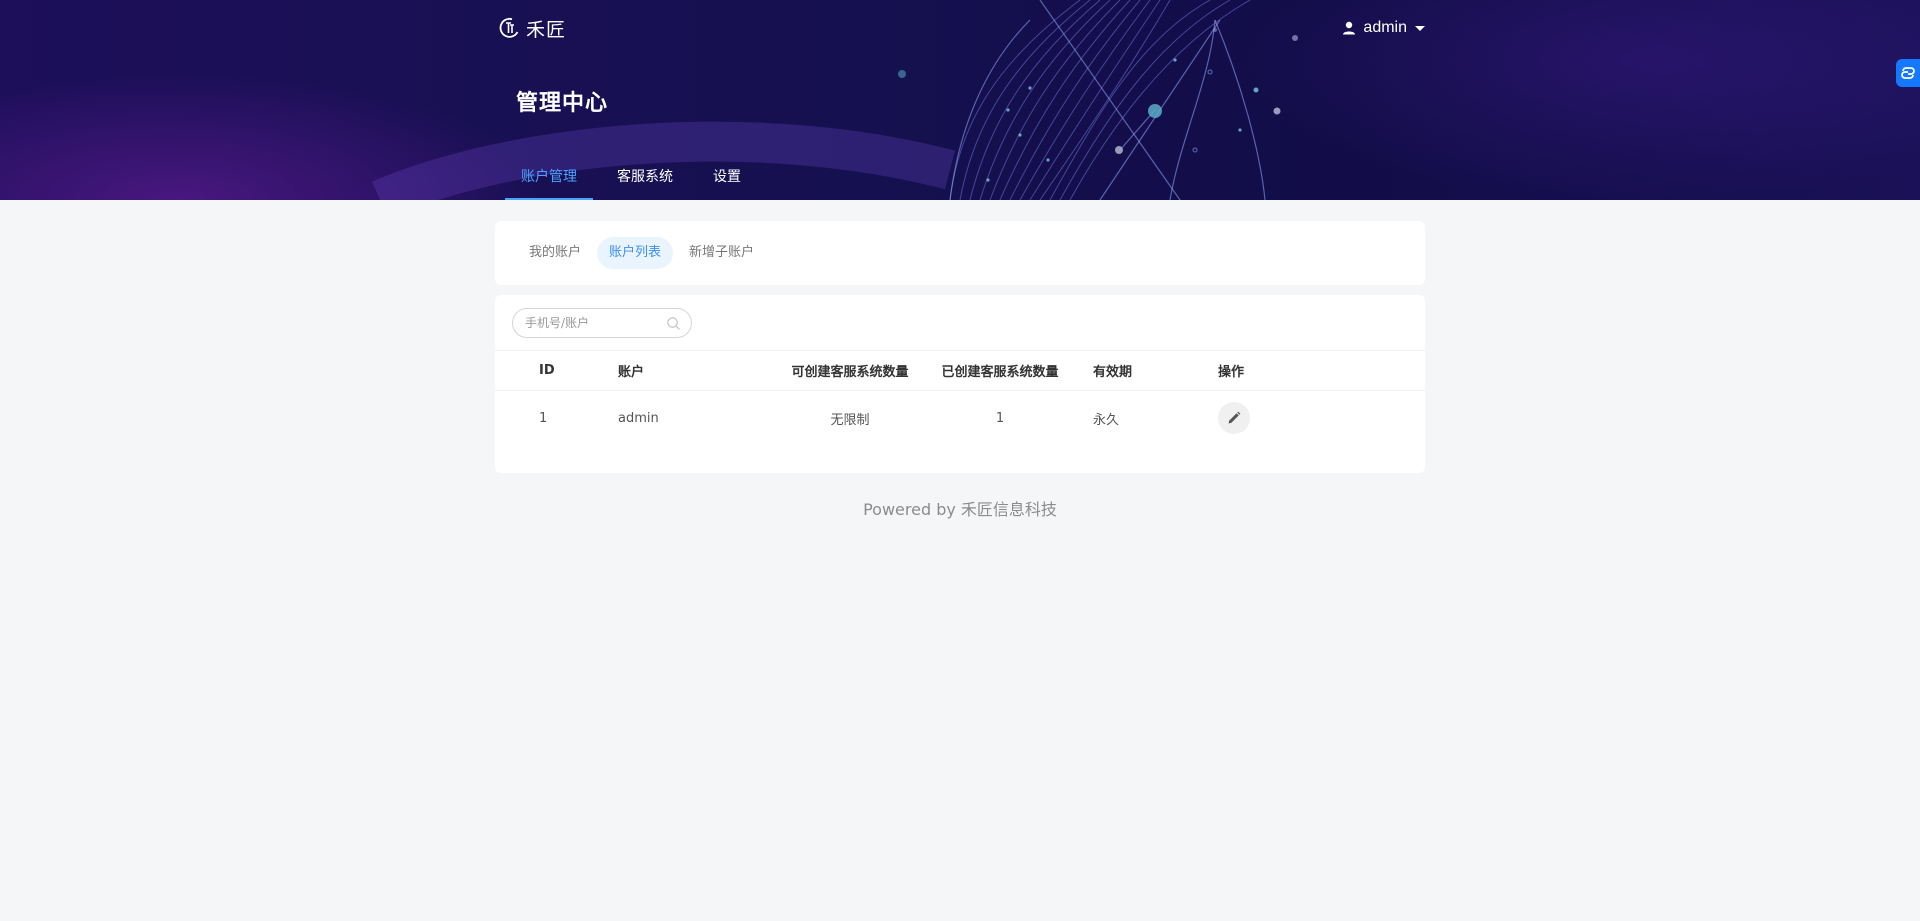 This screenshot has width=1920, height=921. What do you see at coordinates (1106, 420) in the screenshot?
I see `cell-expiry: 永久` at bounding box center [1106, 420].